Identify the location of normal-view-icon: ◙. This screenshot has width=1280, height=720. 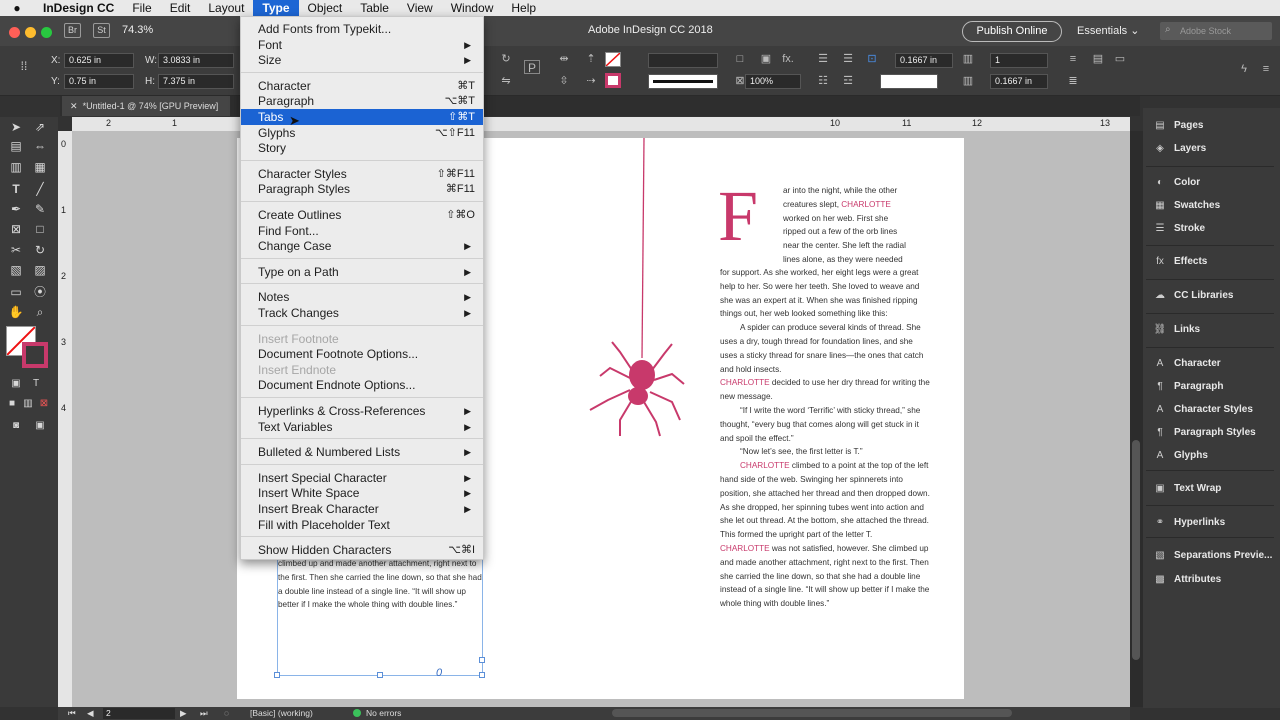
(16, 426).